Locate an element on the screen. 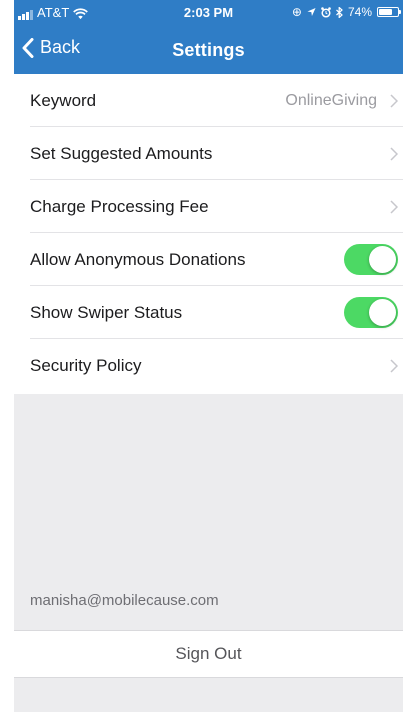  battery-percent: 74% is located at coordinates (359, 12).